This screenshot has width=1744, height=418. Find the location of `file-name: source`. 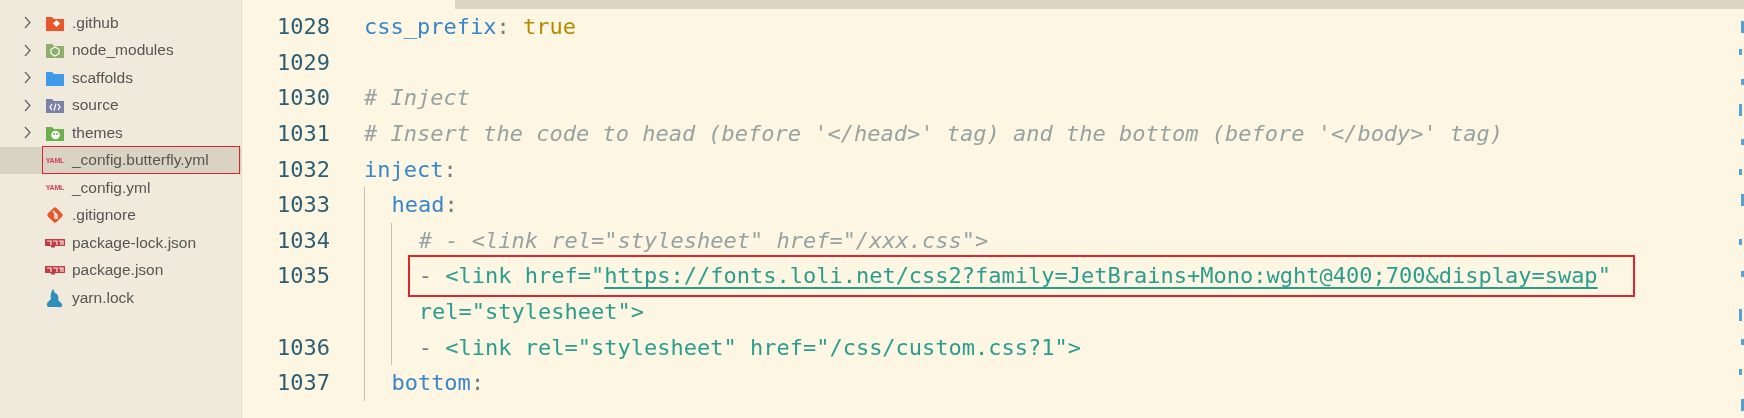

file-name: source is located at coordinates (95, 105).